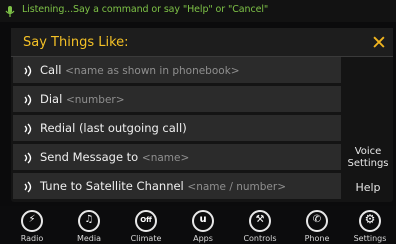 The image size is (396, 244). Describe the element at coordinates (260, 238) in the screenshot. I see `nav-label: Controls` at that location.